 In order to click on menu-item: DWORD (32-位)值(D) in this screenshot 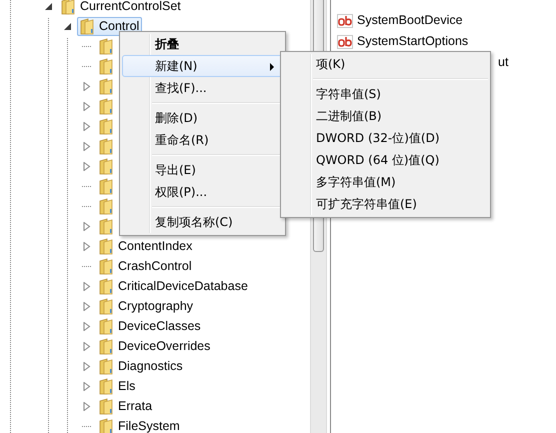, I will do `click(385, 138)`.